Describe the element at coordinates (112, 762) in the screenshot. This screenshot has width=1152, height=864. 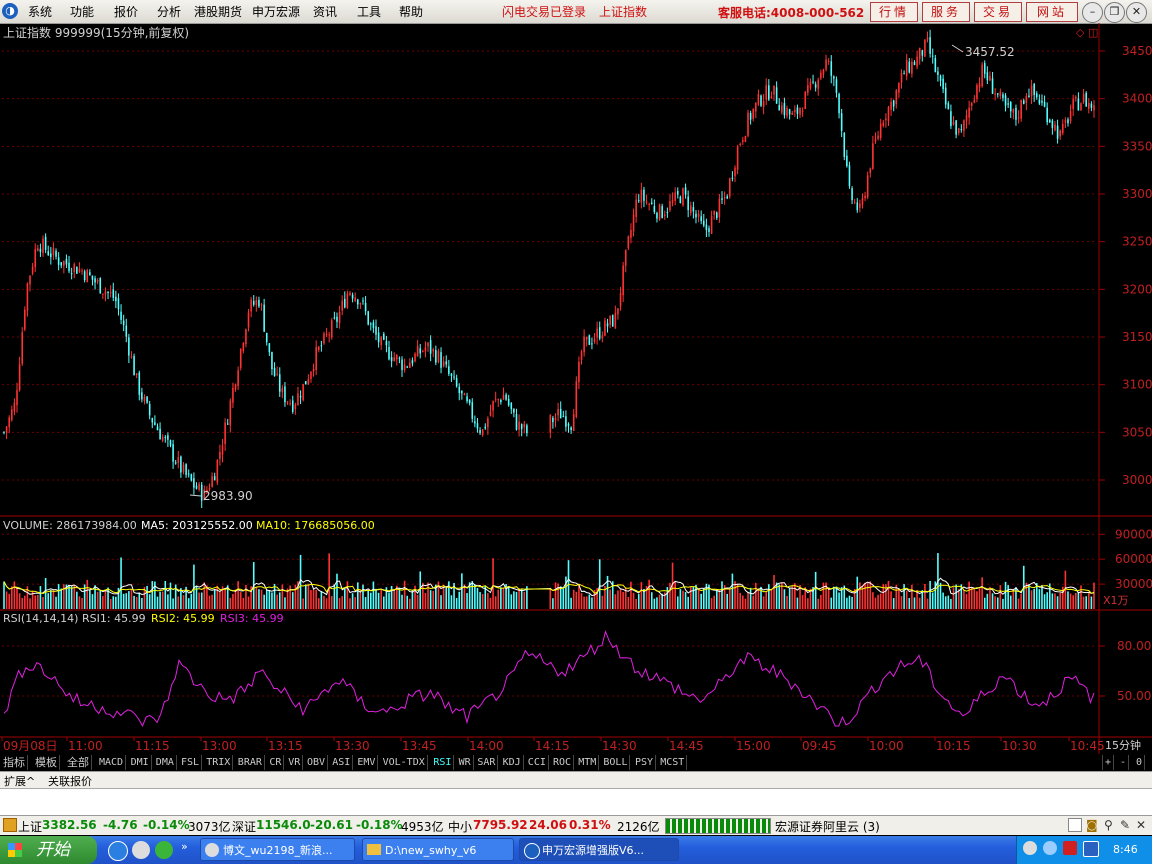
I see `indicator-tab-macd: MACD` at that location.